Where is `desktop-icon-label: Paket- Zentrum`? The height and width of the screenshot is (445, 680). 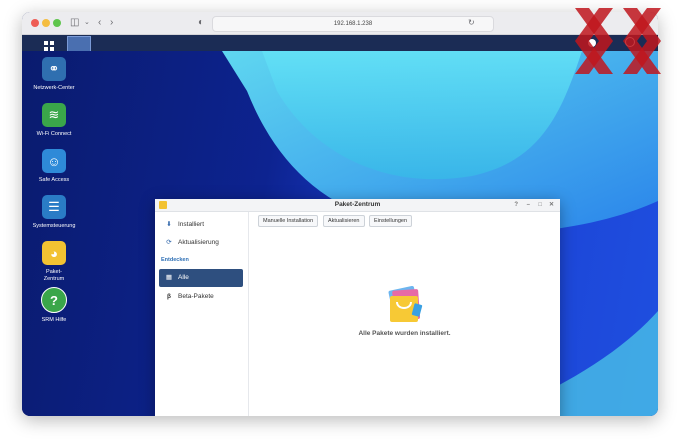
desktop-icon-label: Paket- Zentrum is located at coordinates (54, 275).